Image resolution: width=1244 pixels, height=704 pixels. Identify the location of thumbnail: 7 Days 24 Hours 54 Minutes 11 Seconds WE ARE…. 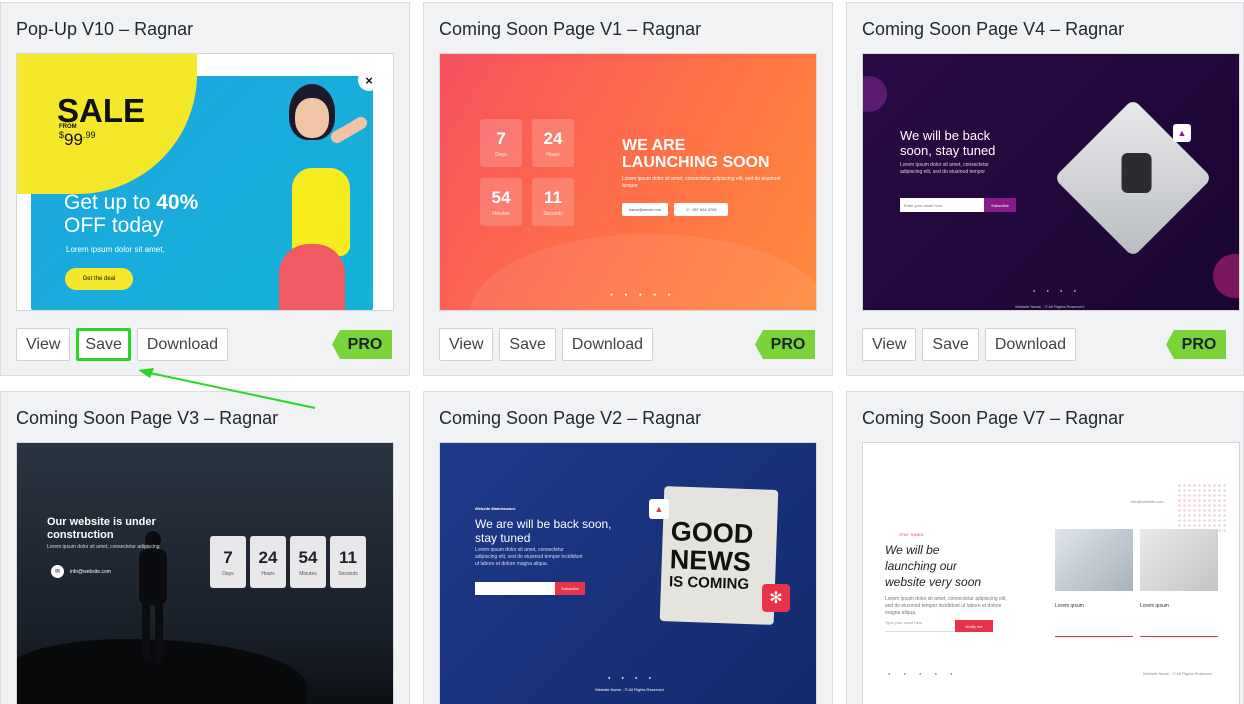
(628, 182).